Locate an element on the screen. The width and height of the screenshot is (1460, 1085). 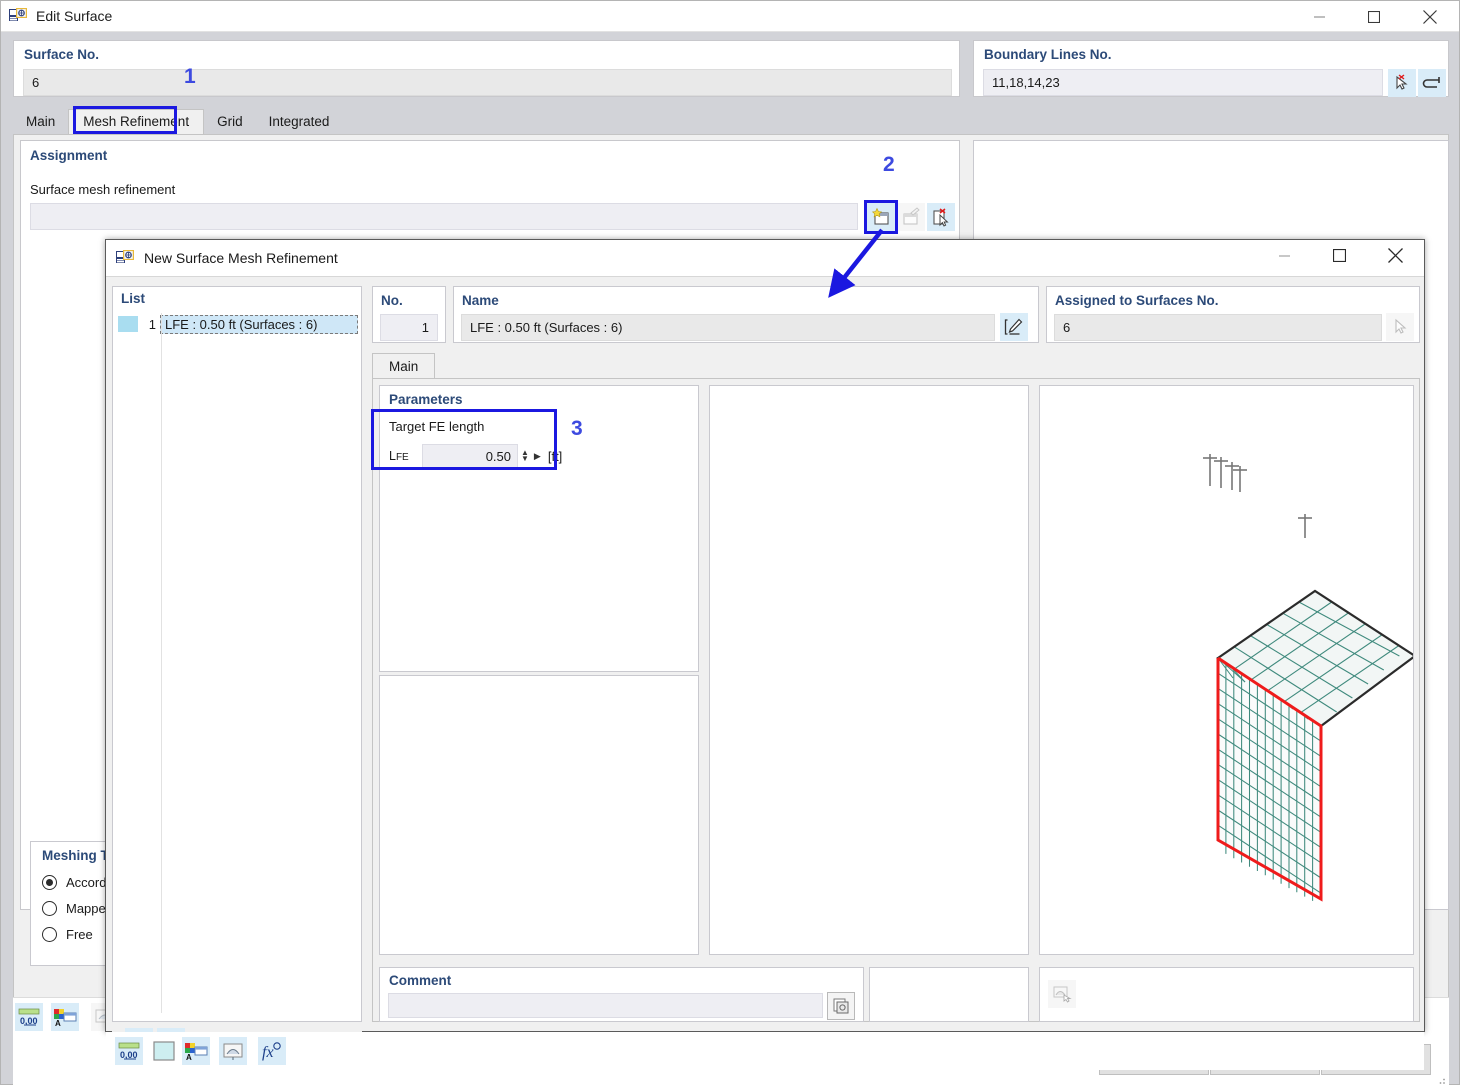
no-field: 1 is located at coordinates (409, 327).